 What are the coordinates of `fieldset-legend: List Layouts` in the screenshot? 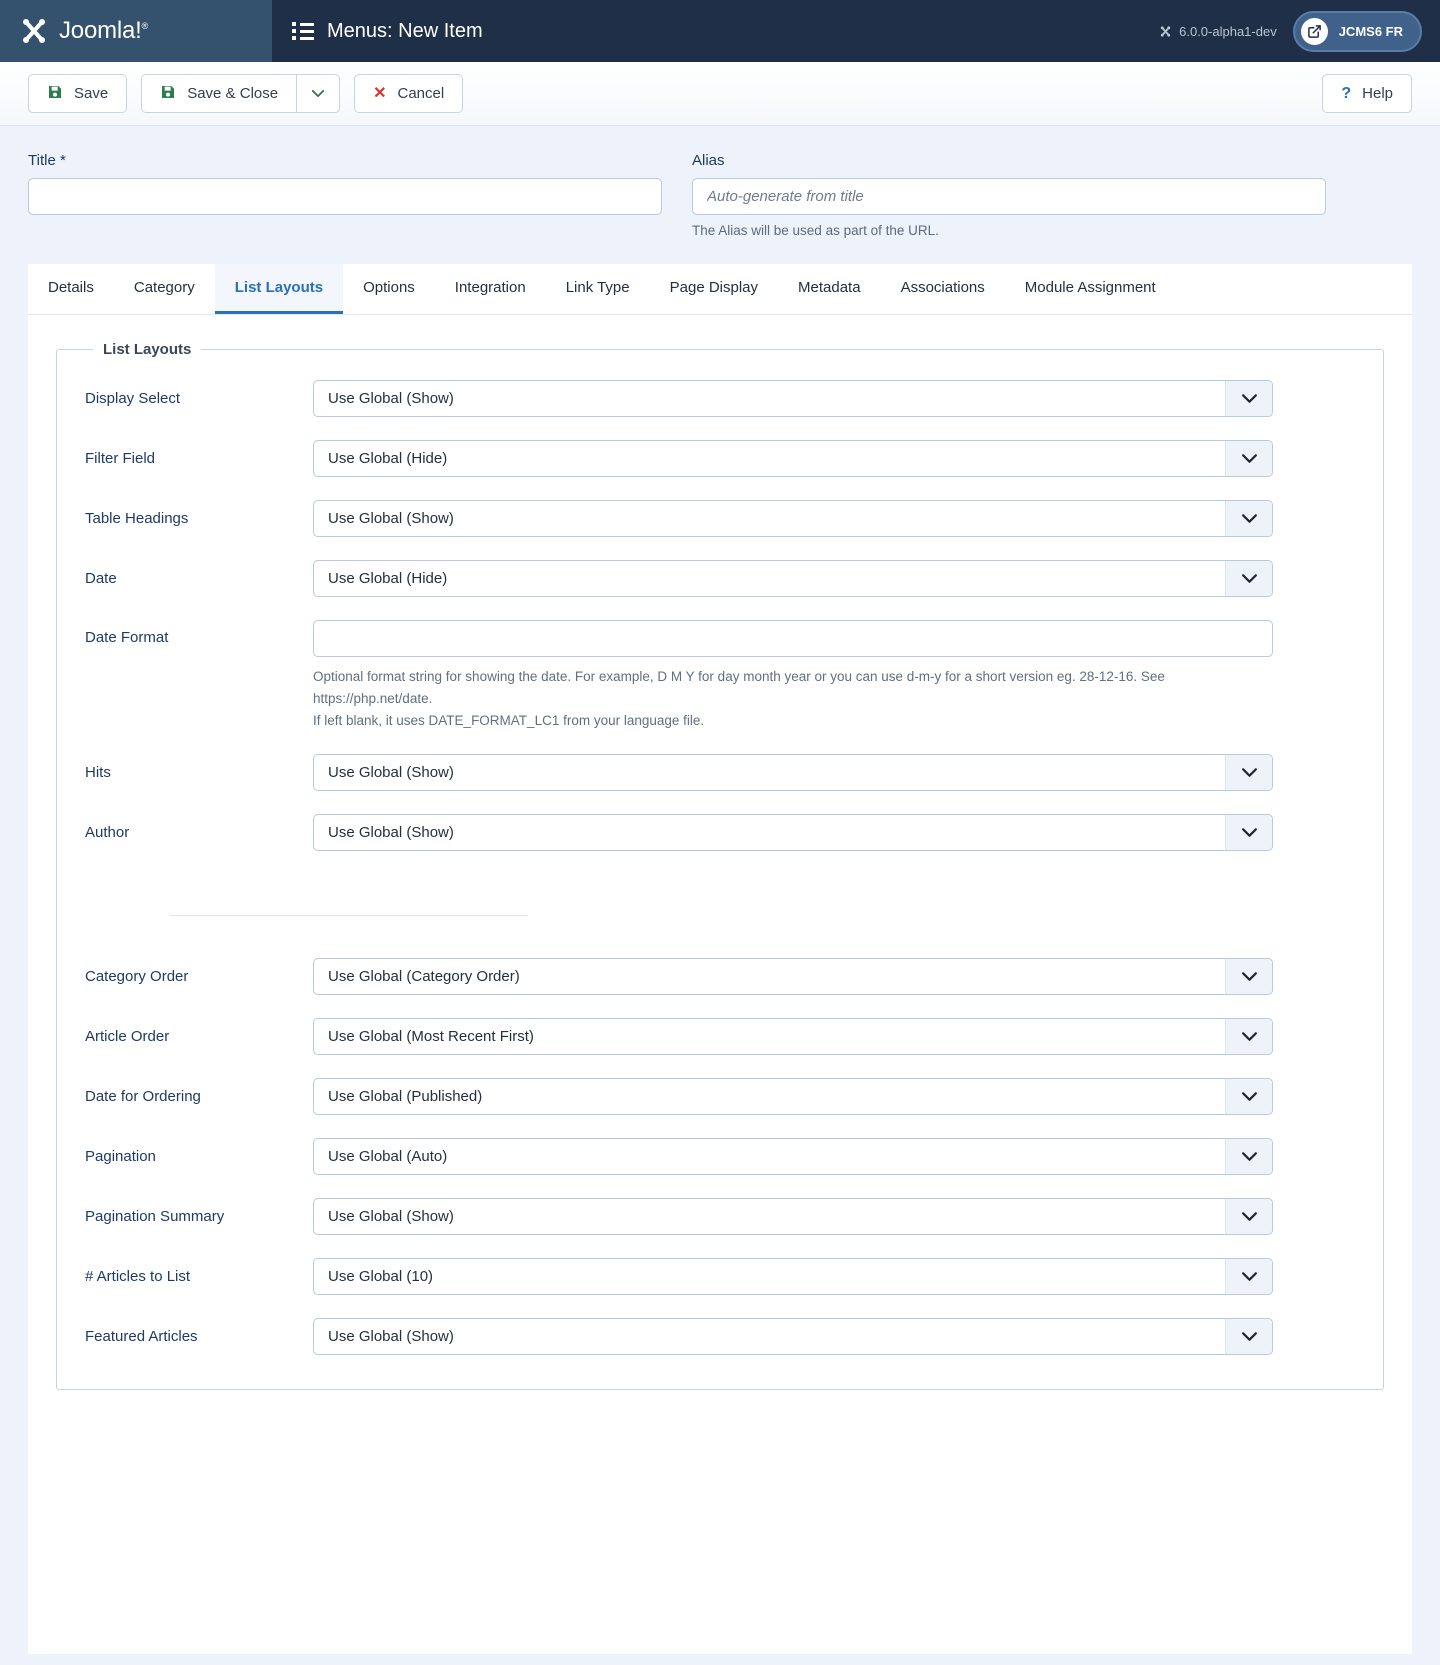 It's located at (147, 349).